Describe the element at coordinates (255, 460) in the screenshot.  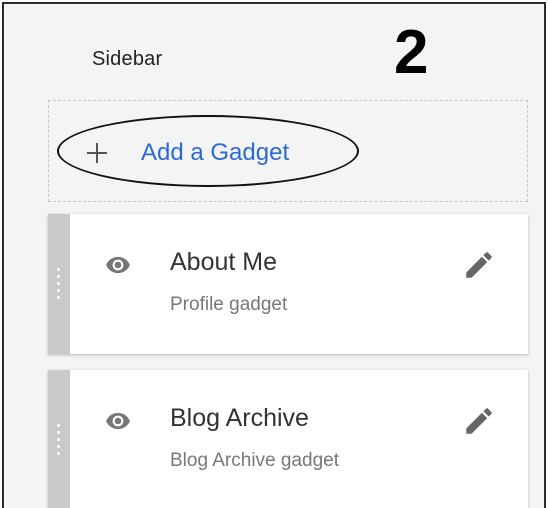
I see `gadget-description: Blog Archive gadget` at that location.